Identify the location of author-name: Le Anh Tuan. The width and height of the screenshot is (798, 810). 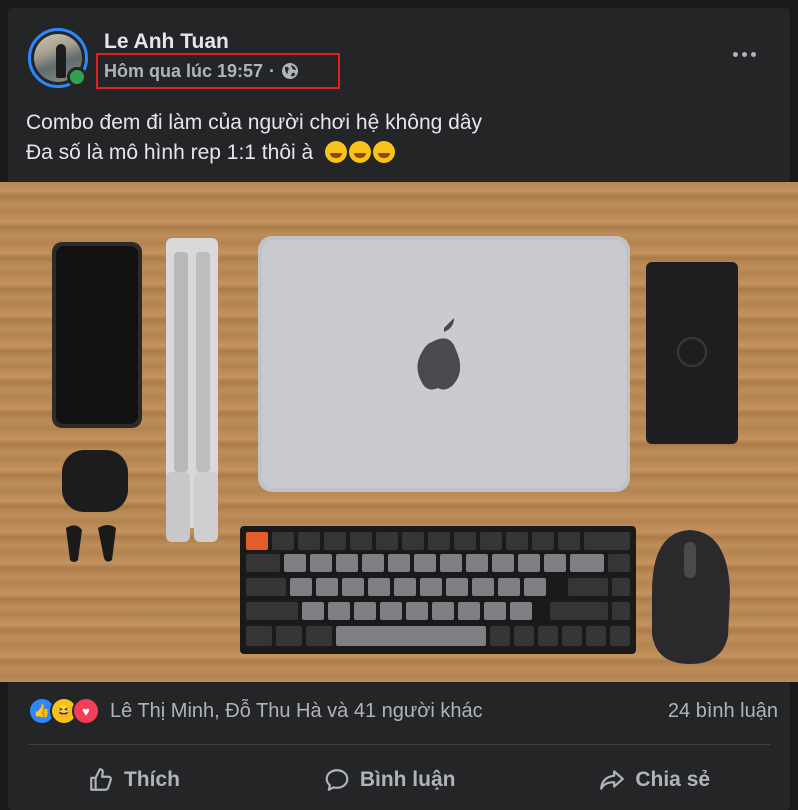
(166, 42).